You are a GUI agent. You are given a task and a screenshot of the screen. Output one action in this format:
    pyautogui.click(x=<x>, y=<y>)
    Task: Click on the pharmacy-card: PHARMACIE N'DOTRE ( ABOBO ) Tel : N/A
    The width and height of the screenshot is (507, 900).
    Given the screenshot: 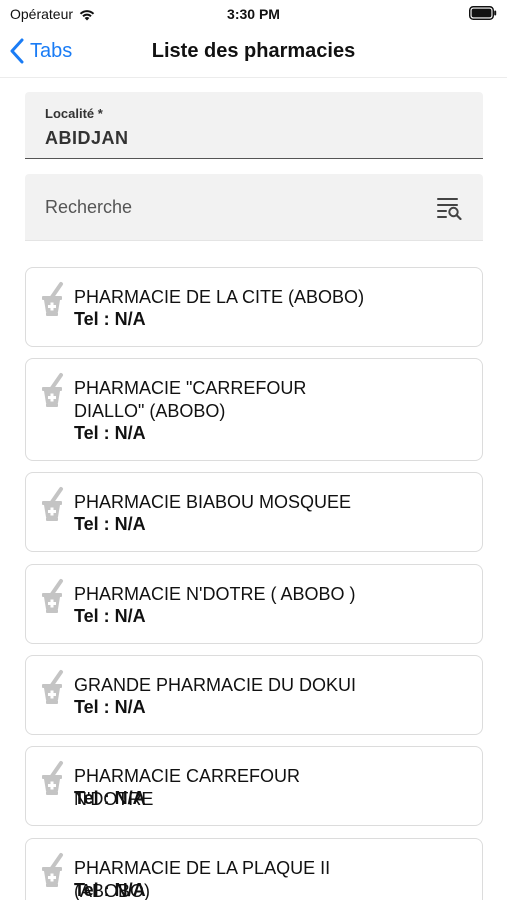 What is the action you would take?
    pyautogui.click(x=254, y=604)
    